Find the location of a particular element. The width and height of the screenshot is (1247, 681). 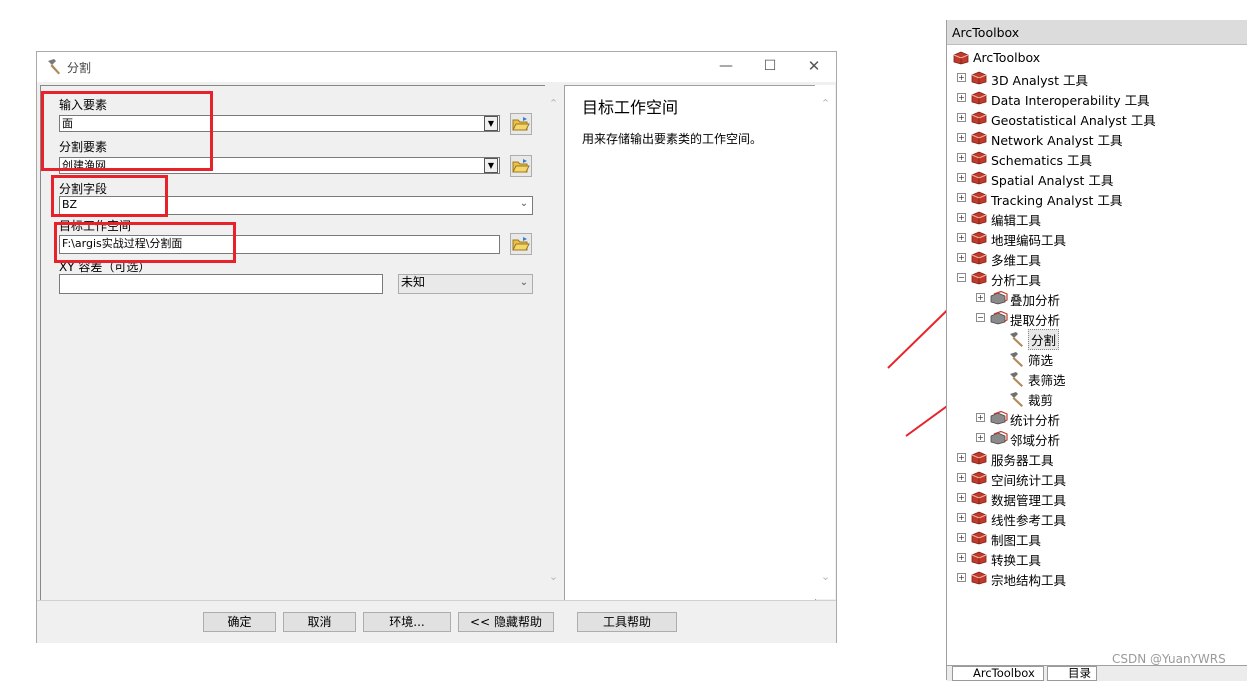

tool-help-button: 工具帮助 is located at coordinates (627, 622).